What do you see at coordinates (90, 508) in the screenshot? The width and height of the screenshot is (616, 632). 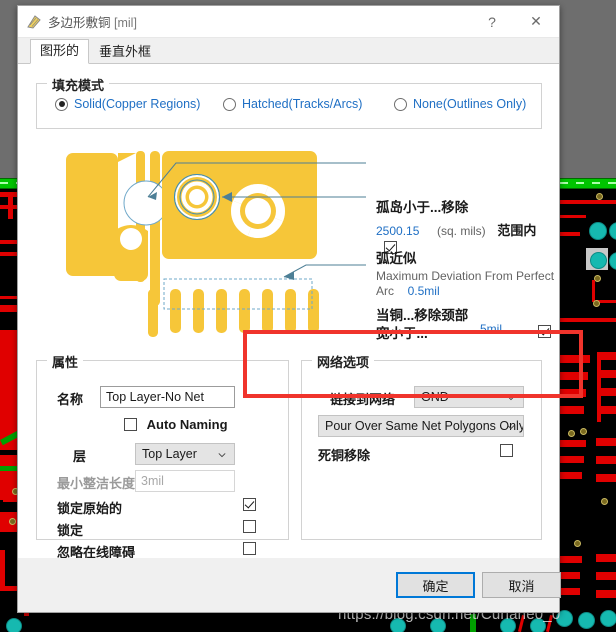 I see `lock-primitives-label: 锁定原始的` at bounding box center [90, 508].